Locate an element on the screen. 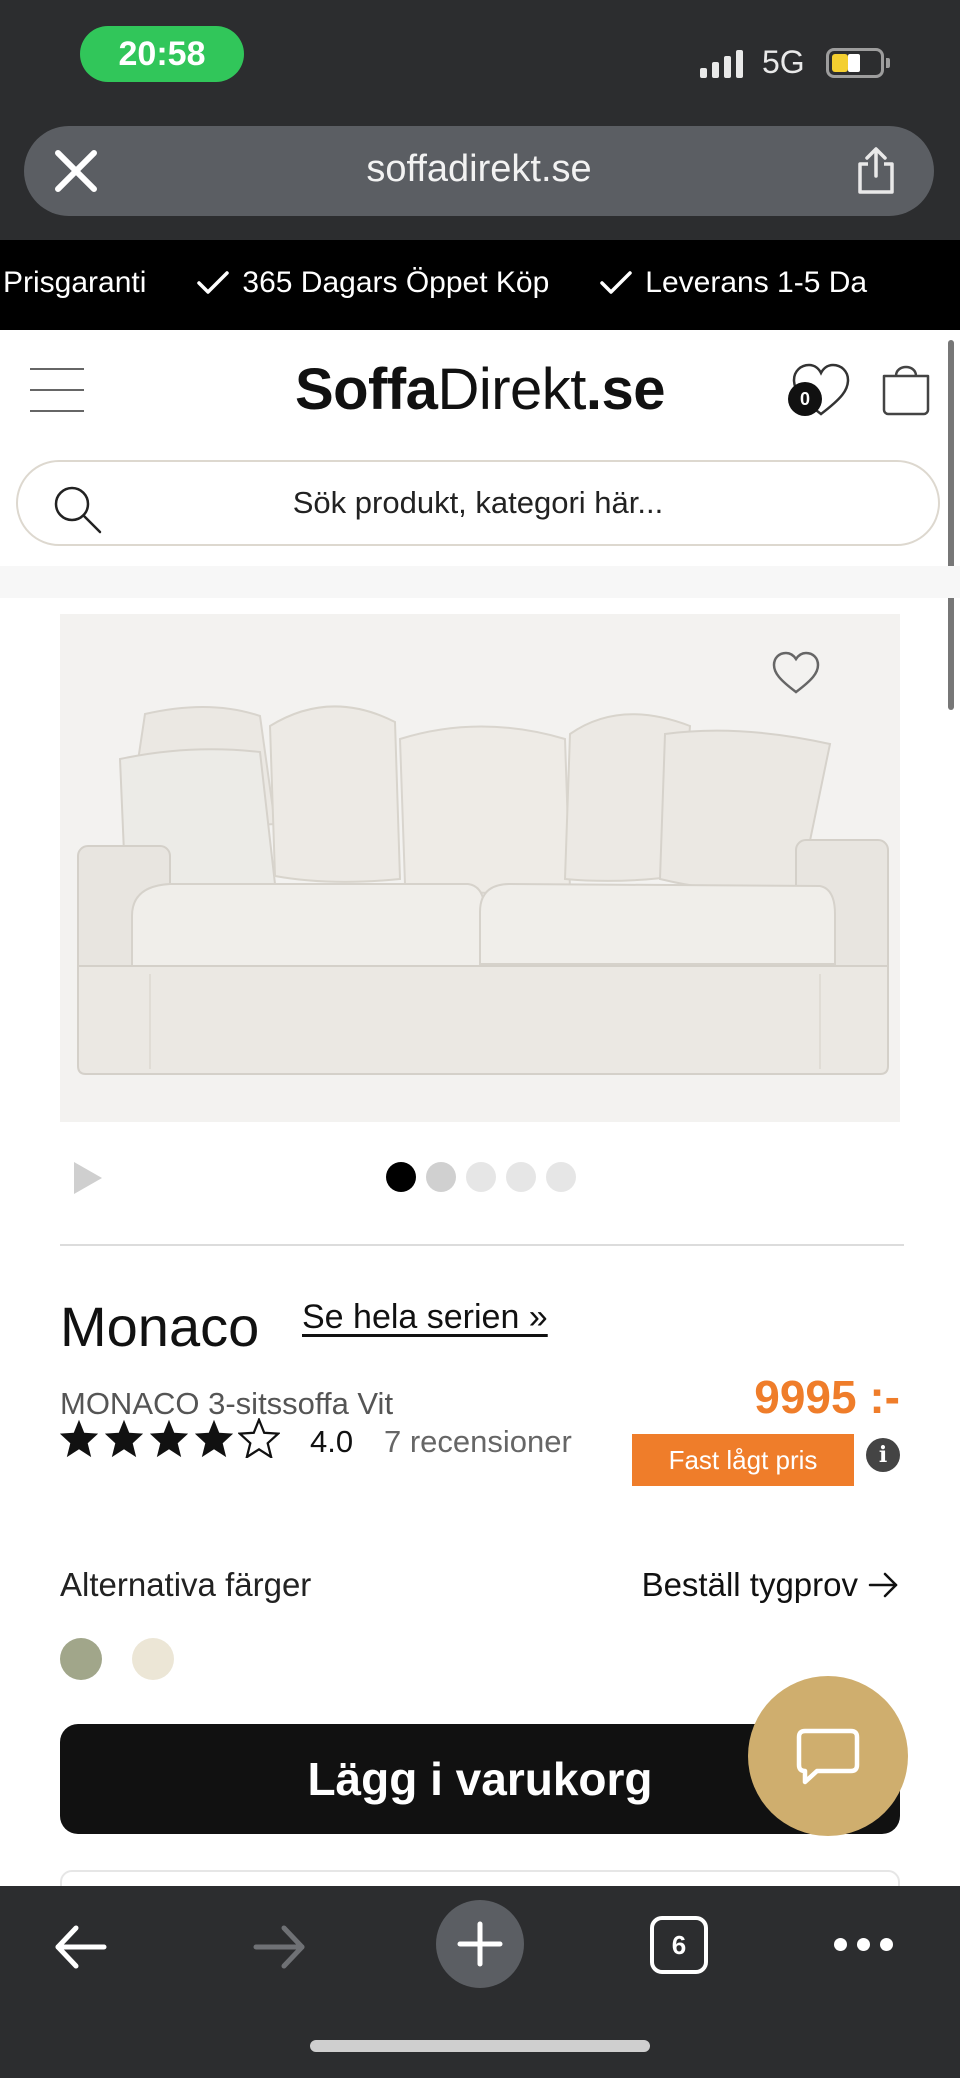  home-indicator is located at coordinates (480, 2046).